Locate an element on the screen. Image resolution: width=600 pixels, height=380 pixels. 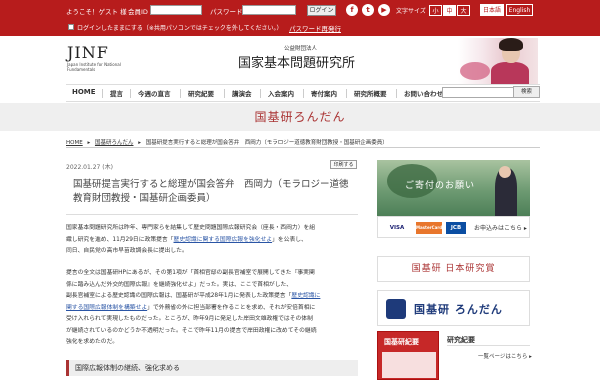
password-reissue-link: パスワード再発行 is located at coordinates (315, 28).